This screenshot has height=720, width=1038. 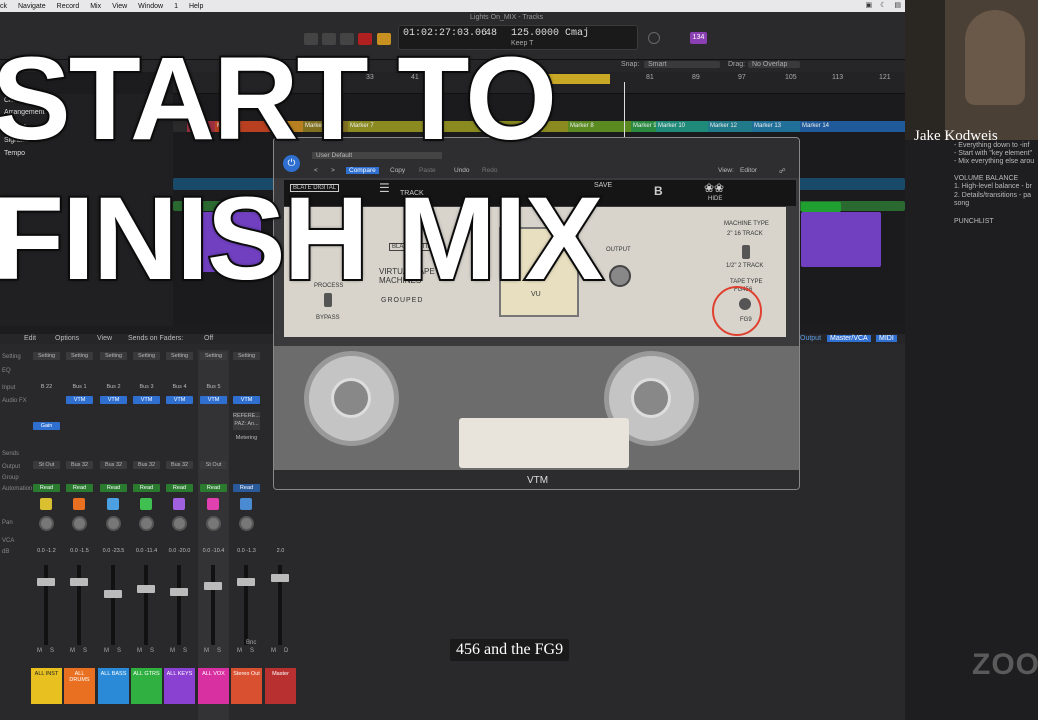 What do you see at coordinates (682, 64) in the screenshot?
I see `snap-select: Smart` at bounding box center [682, 64].